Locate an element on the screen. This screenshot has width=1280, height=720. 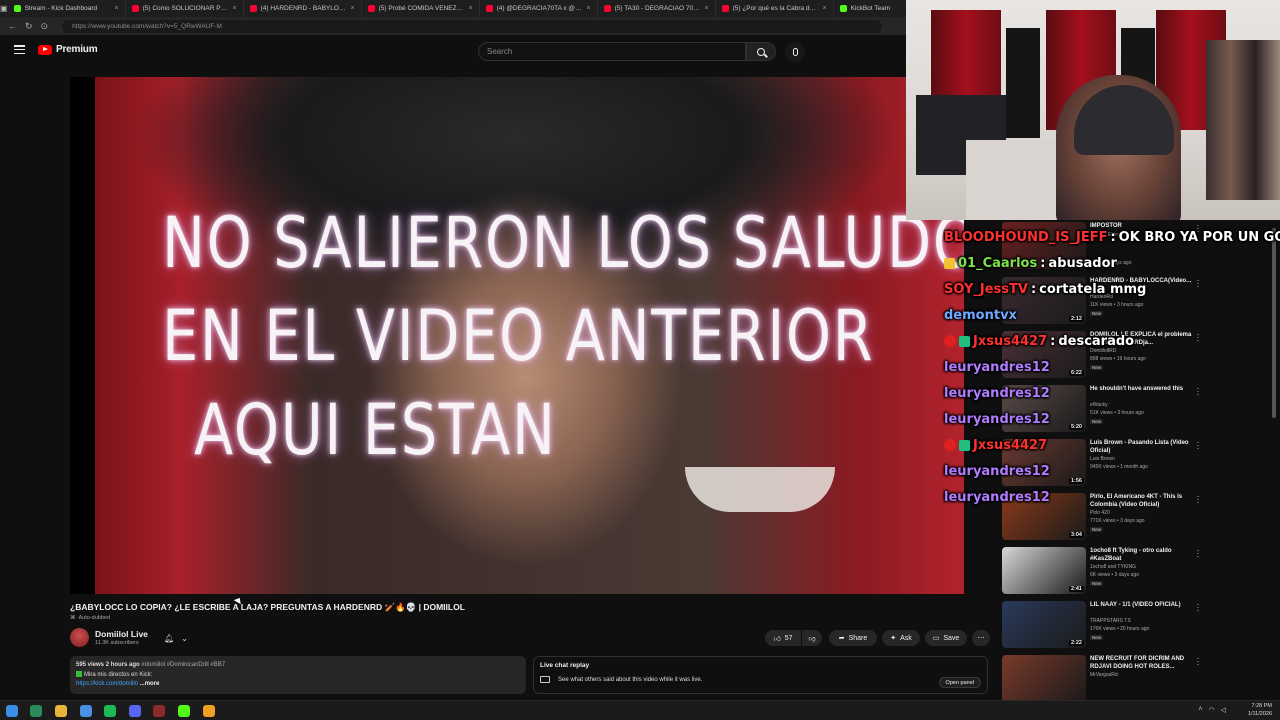
browser-tab: (5) TA30 - DEGRACIAO 70TA × is located at coordinates (657, 8).